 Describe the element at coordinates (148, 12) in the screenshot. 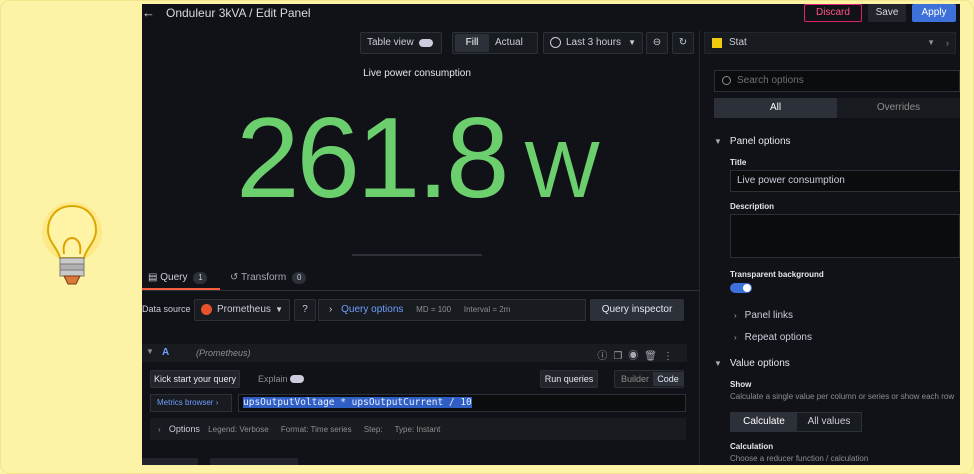

I see `arrow-left-icon: ←` at that location.